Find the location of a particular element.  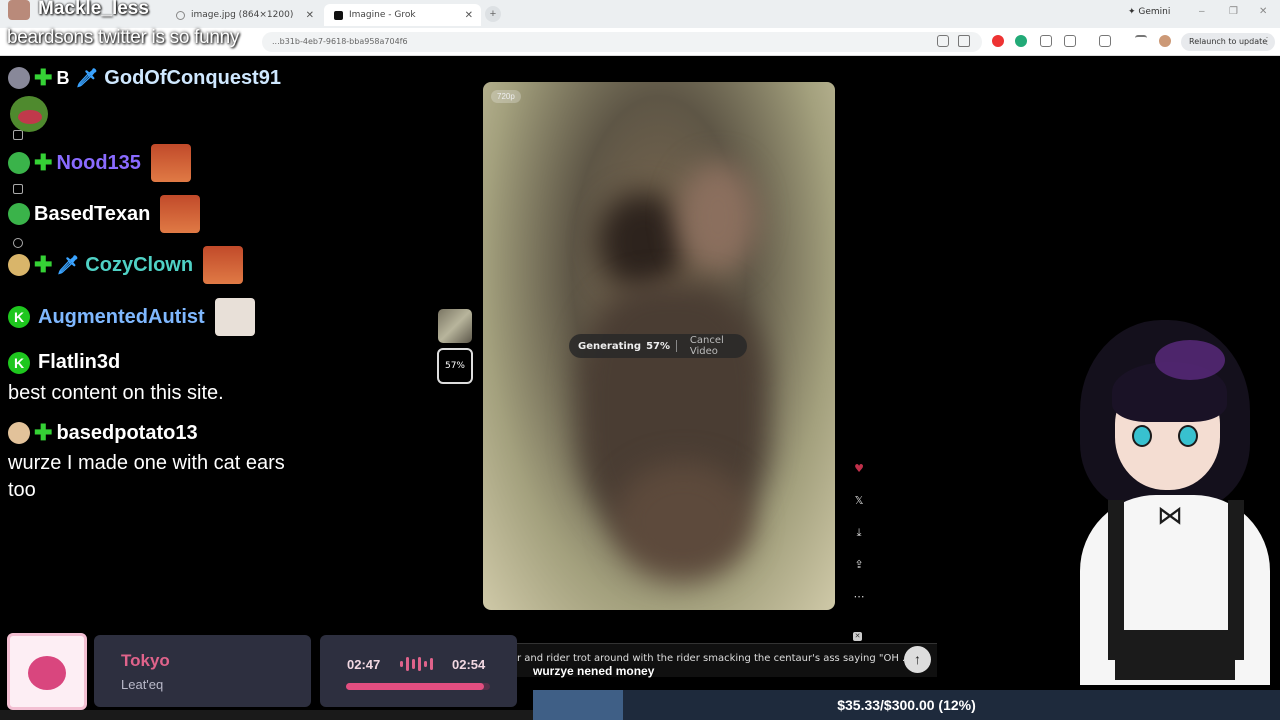

generating-status: Generating 57% Cancel Video is located at coordinates (658, 346).